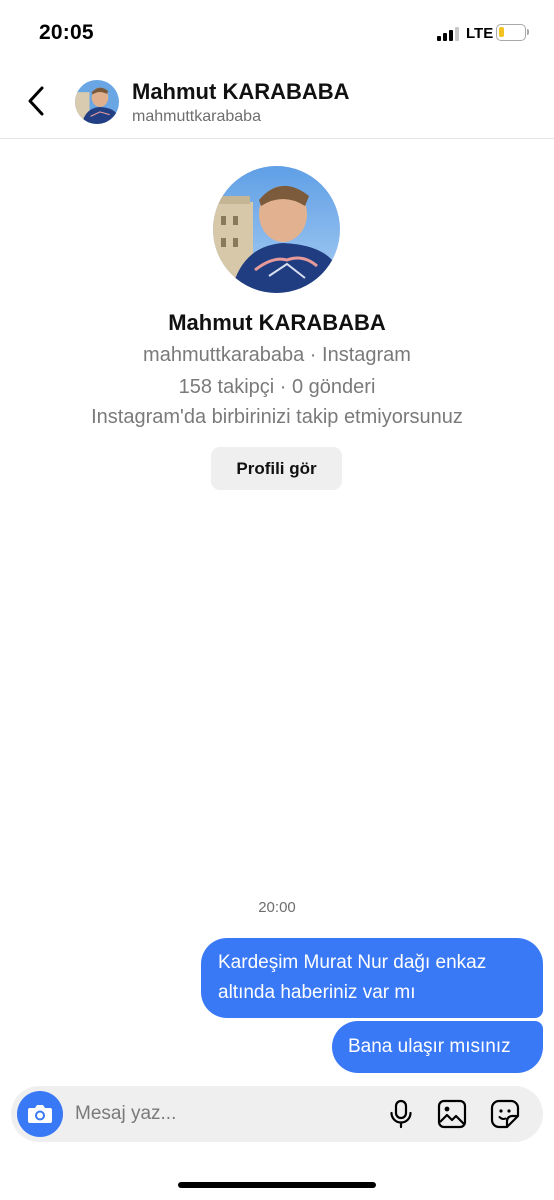 The width and height of the screenshot is (554, 1200). Describe the element at coordinates (480, 33) in the screenshot. I see `network-label: LTE` at that location.